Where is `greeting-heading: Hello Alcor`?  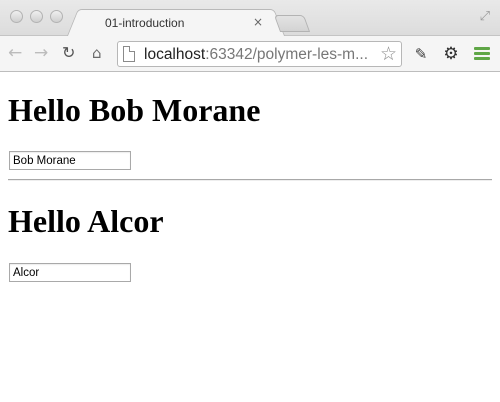
greeting-heading: Hello Alcor is located at coordinates (86, 221).